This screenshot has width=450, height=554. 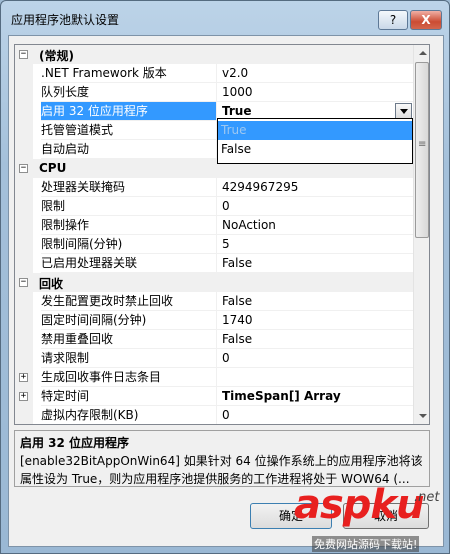 I want to click on value-dropdown-list: True False, so click(x=315, y=141).